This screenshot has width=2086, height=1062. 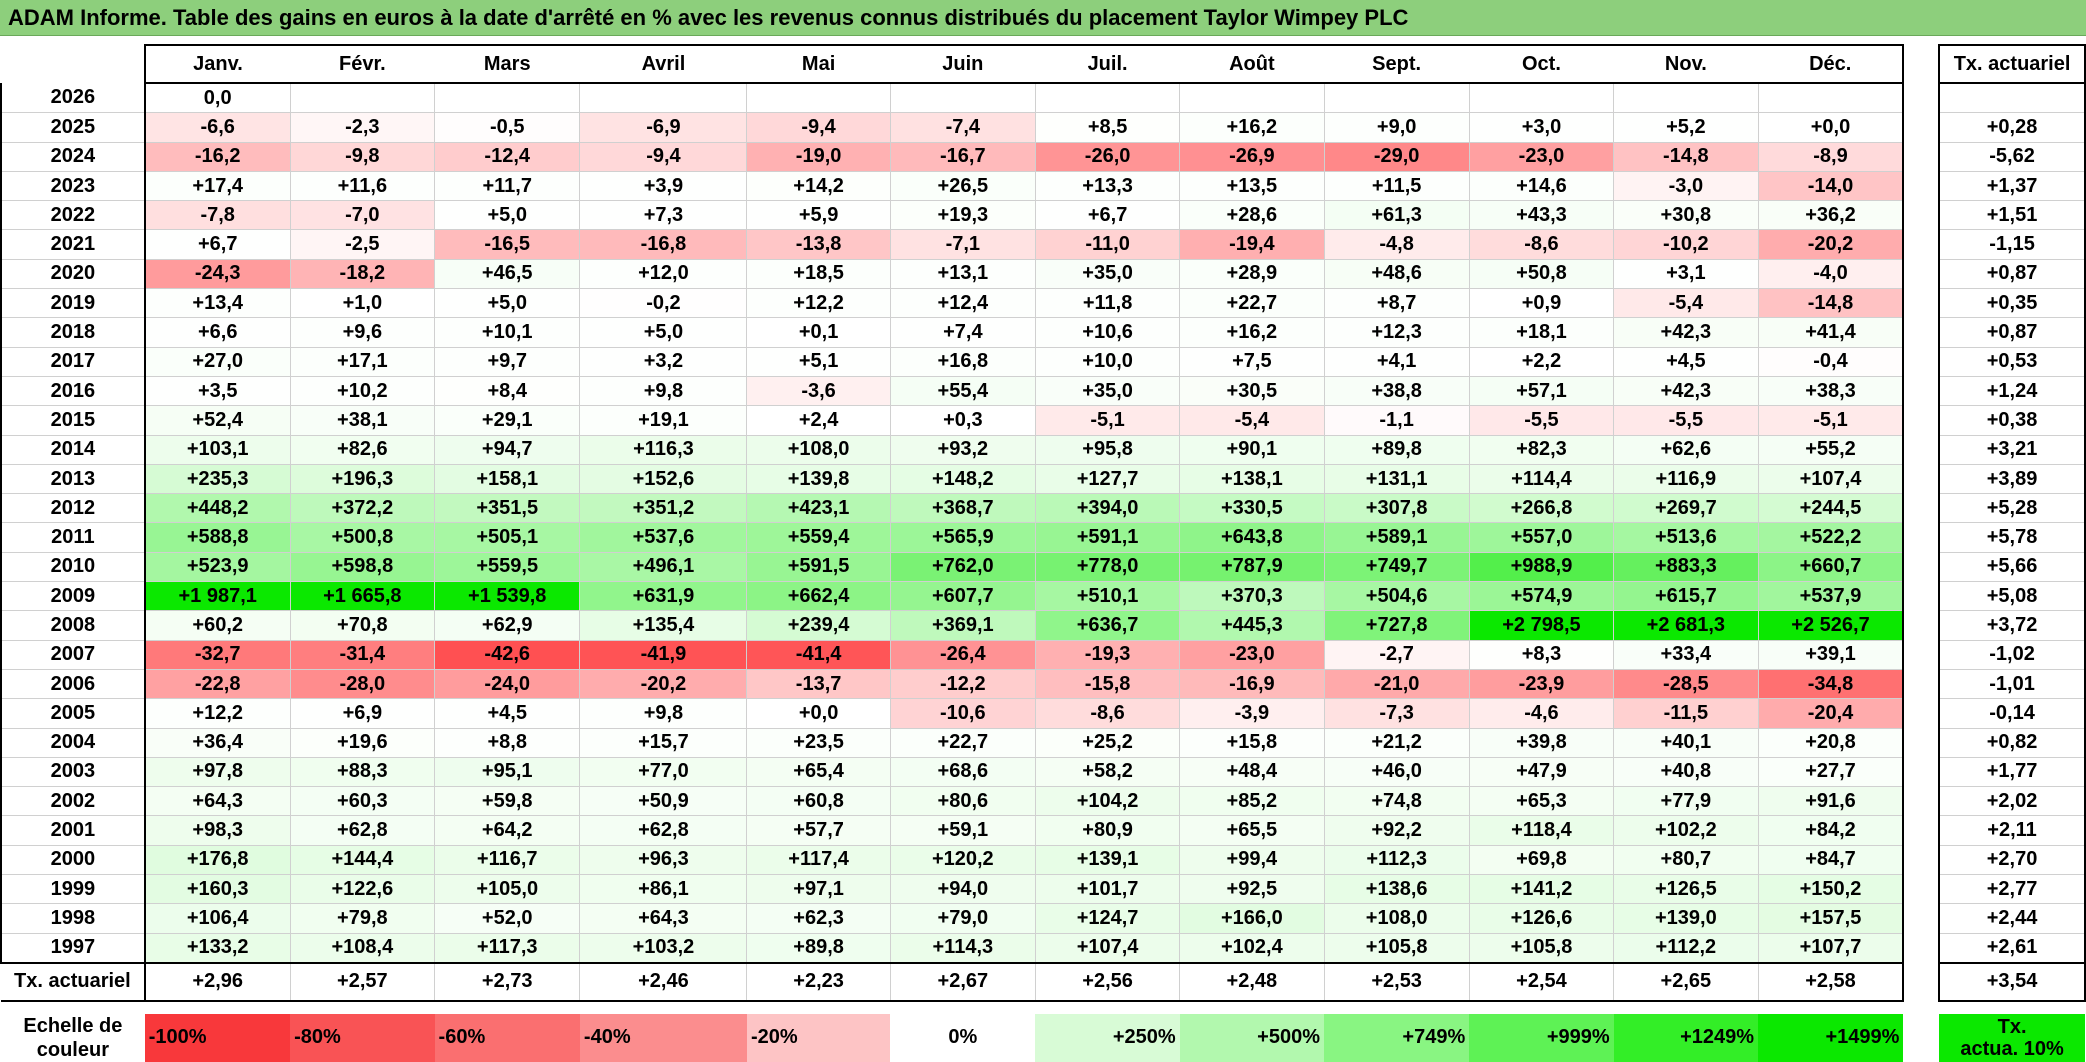 I want to click on gain-cell: +144,4, so click(x=362, y=860).